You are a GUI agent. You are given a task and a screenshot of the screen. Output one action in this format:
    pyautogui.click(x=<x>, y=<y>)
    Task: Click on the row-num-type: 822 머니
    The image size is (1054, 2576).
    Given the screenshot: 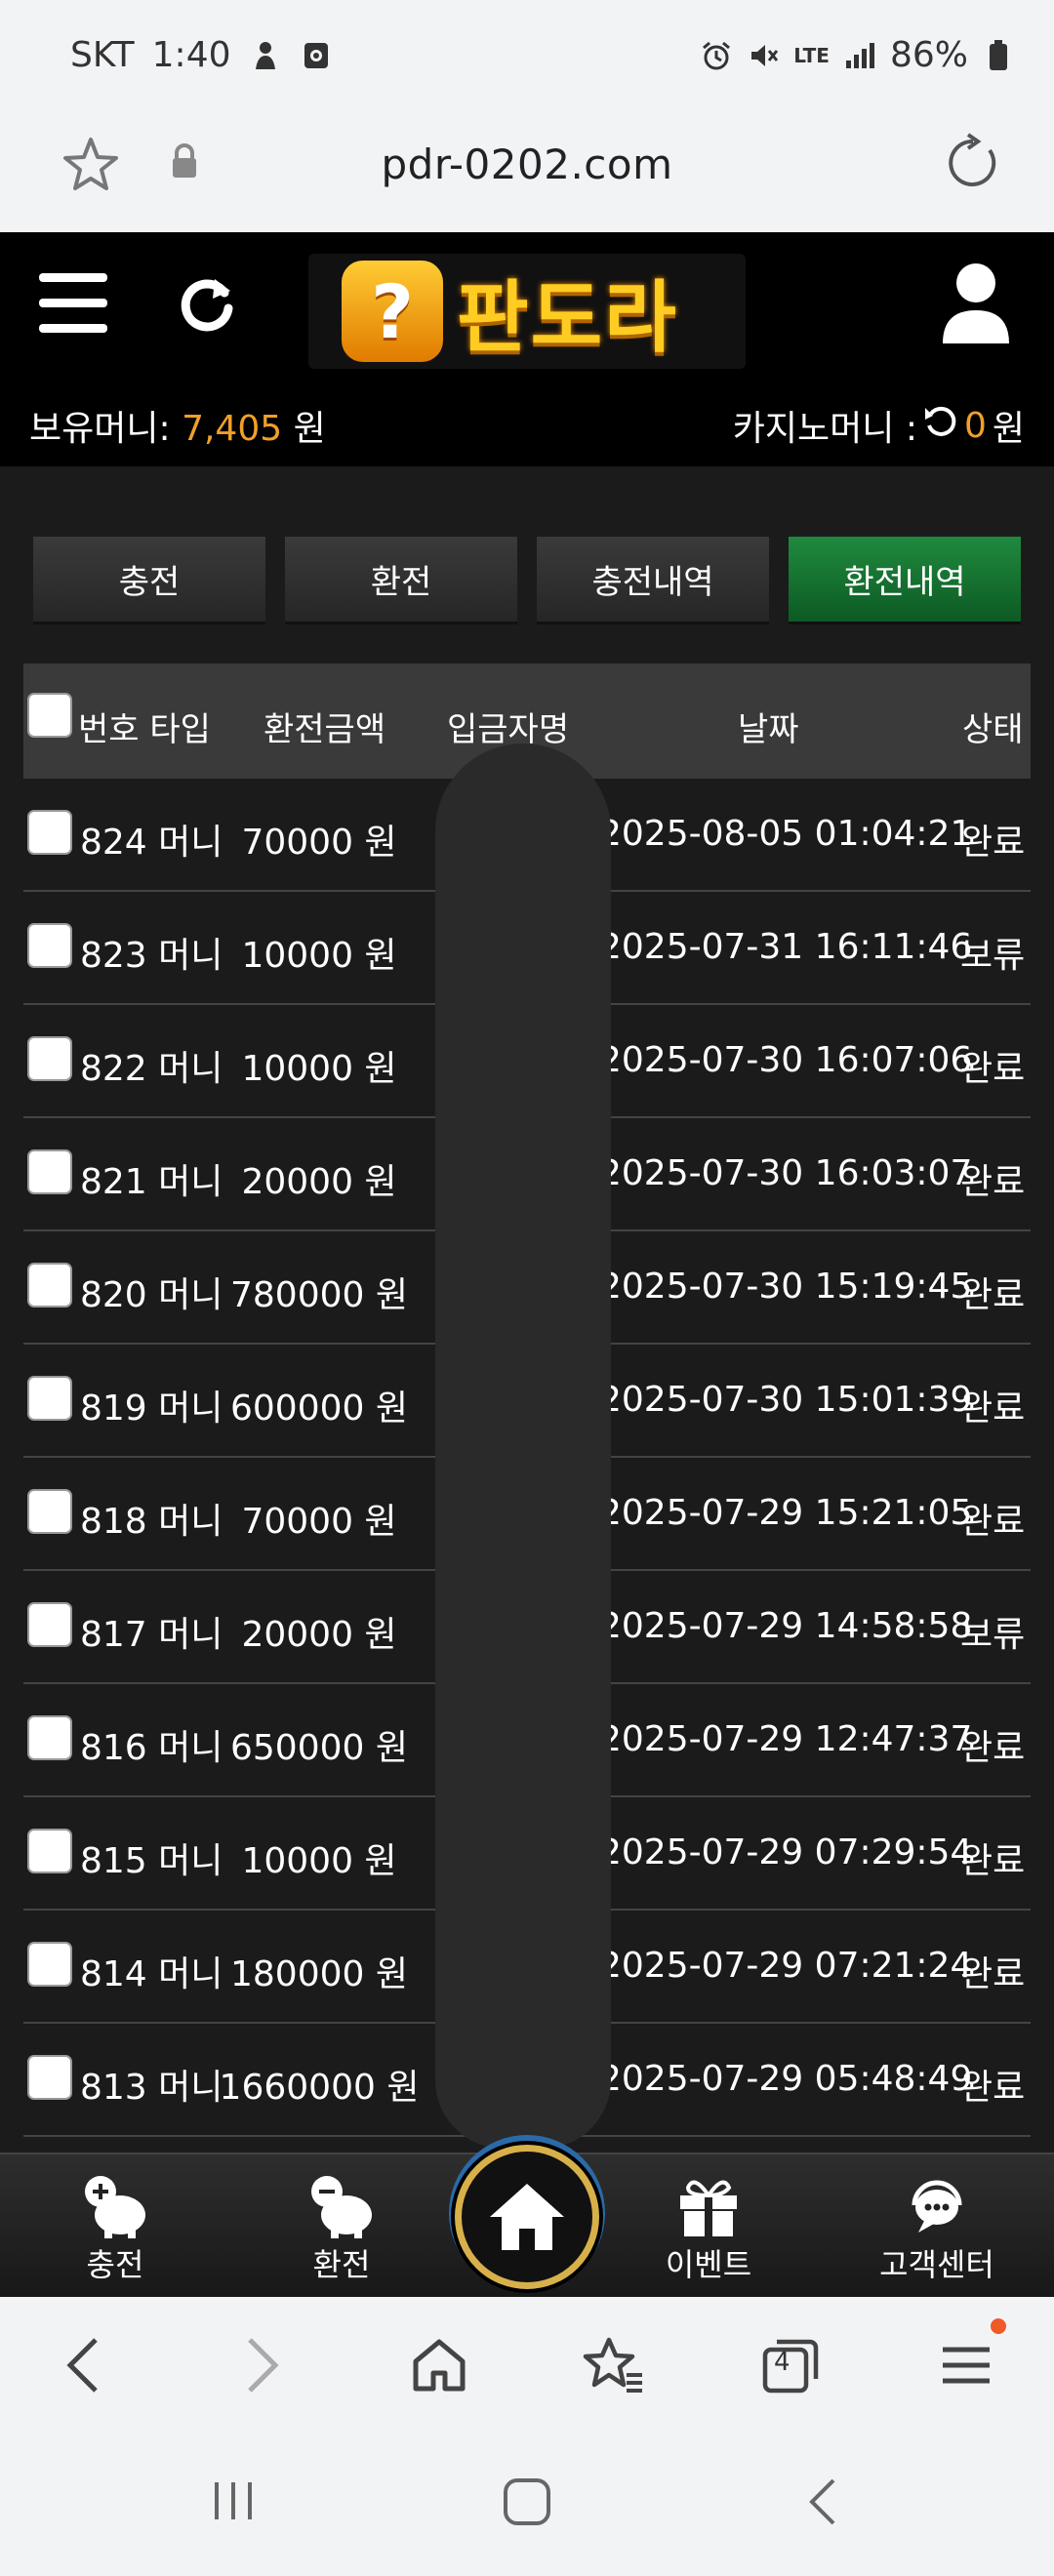 What is the action you would take?
    pyautogui.click(x=152, y=1065)
    